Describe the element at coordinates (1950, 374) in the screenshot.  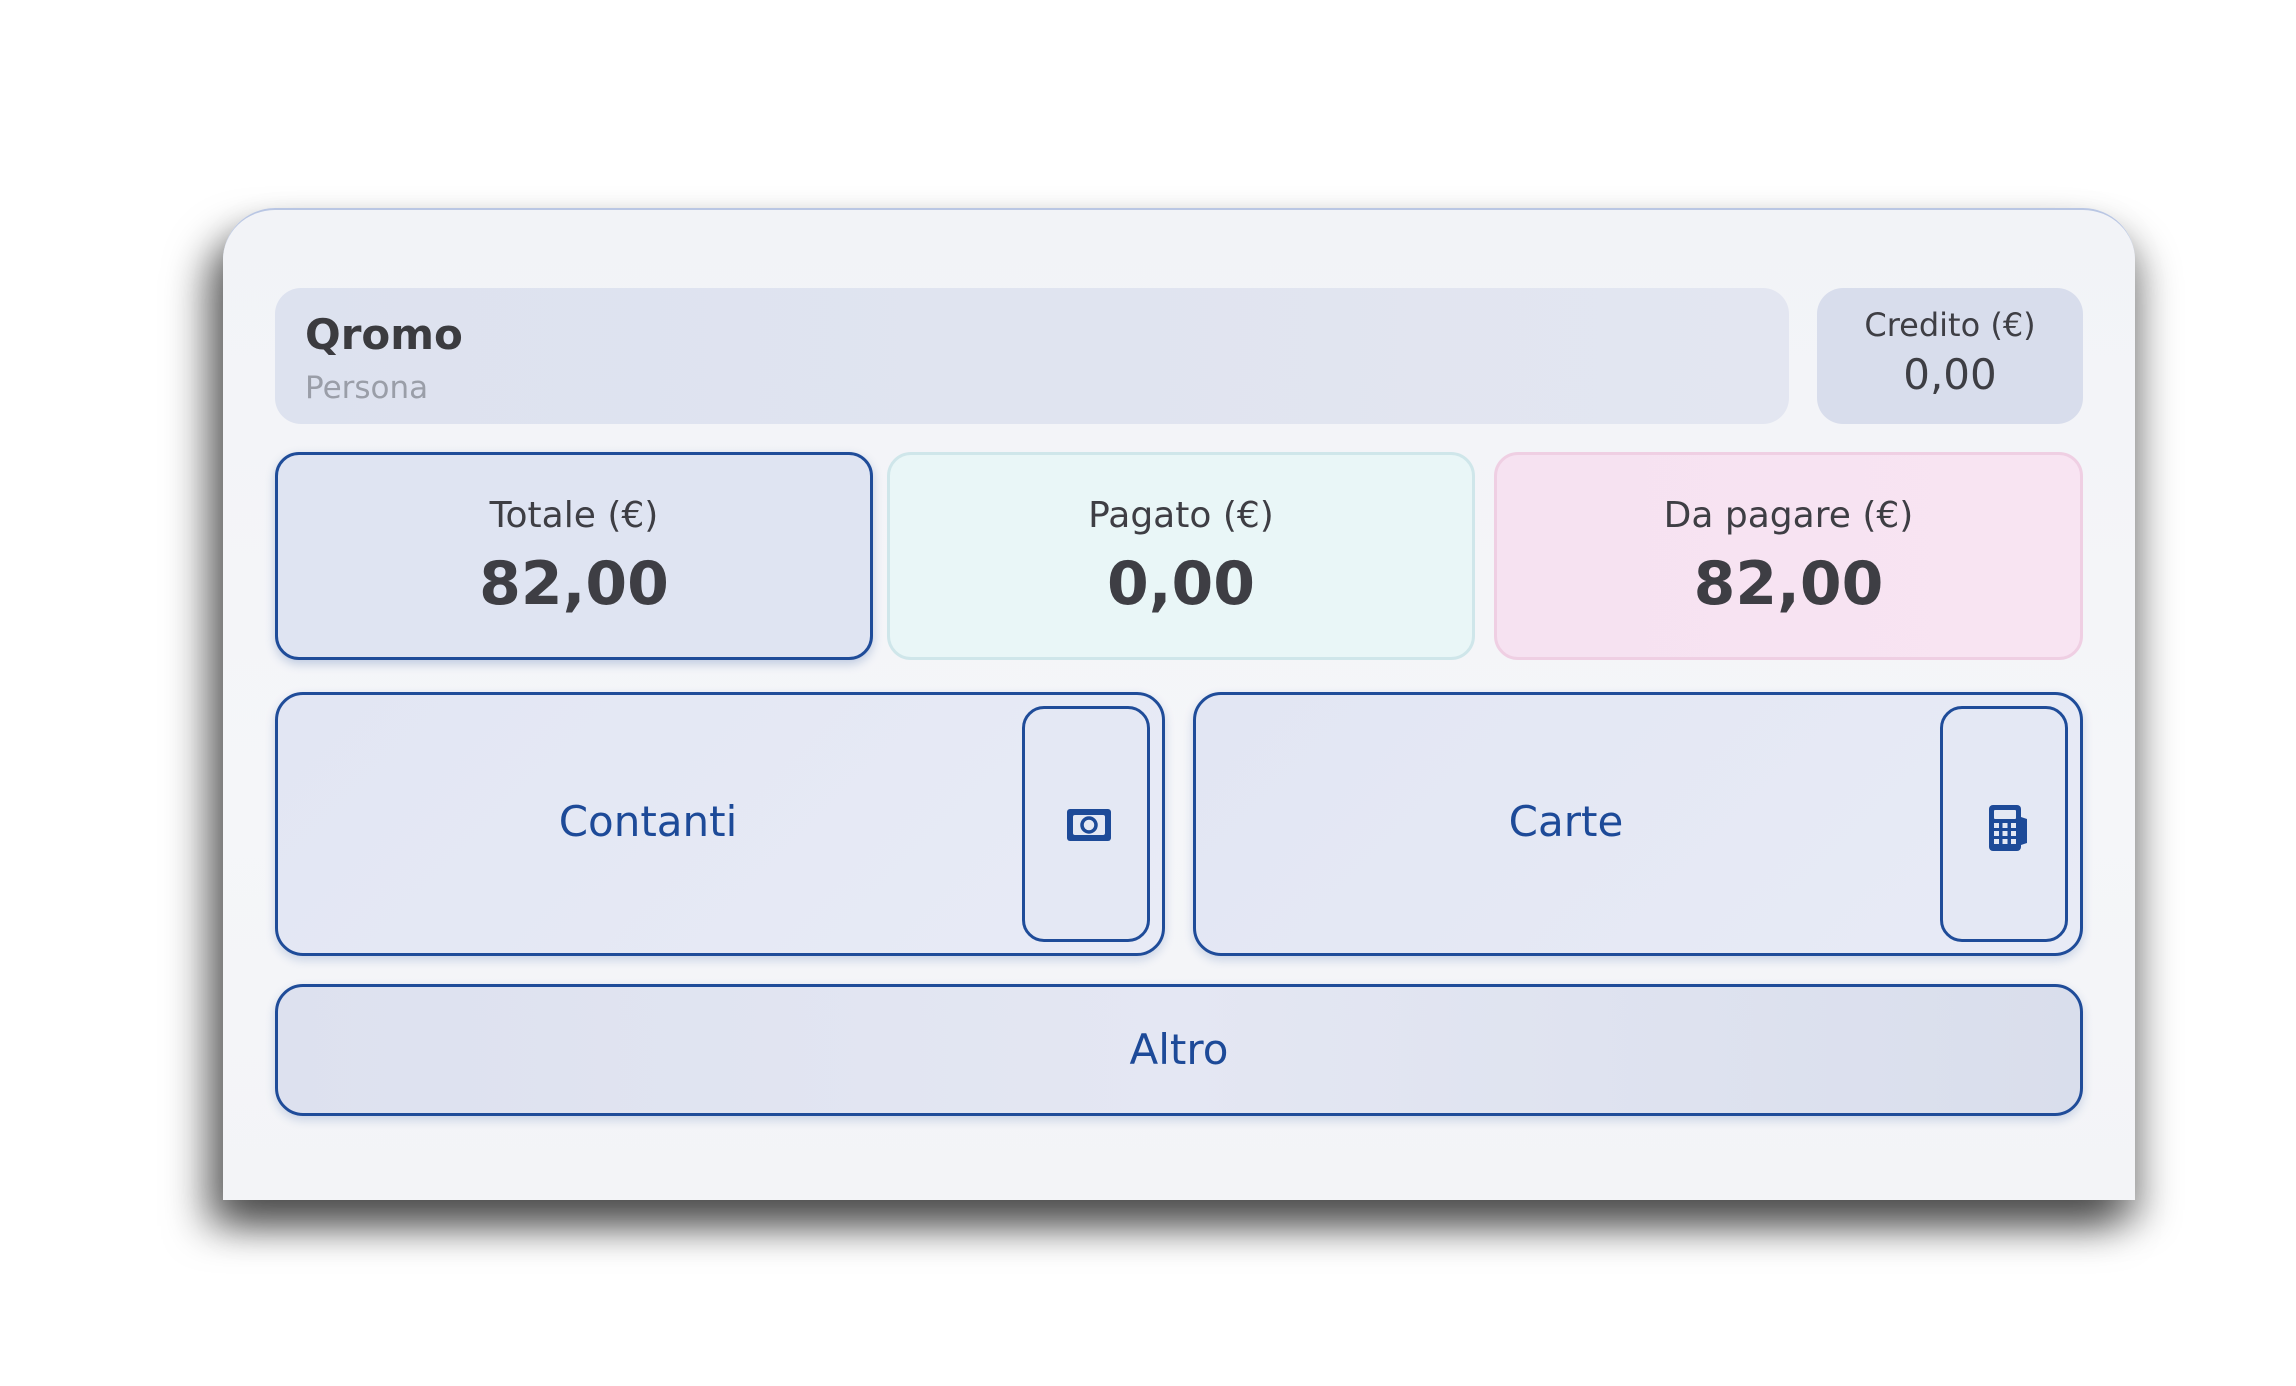
I see `credit-value: 0,00` at that location.